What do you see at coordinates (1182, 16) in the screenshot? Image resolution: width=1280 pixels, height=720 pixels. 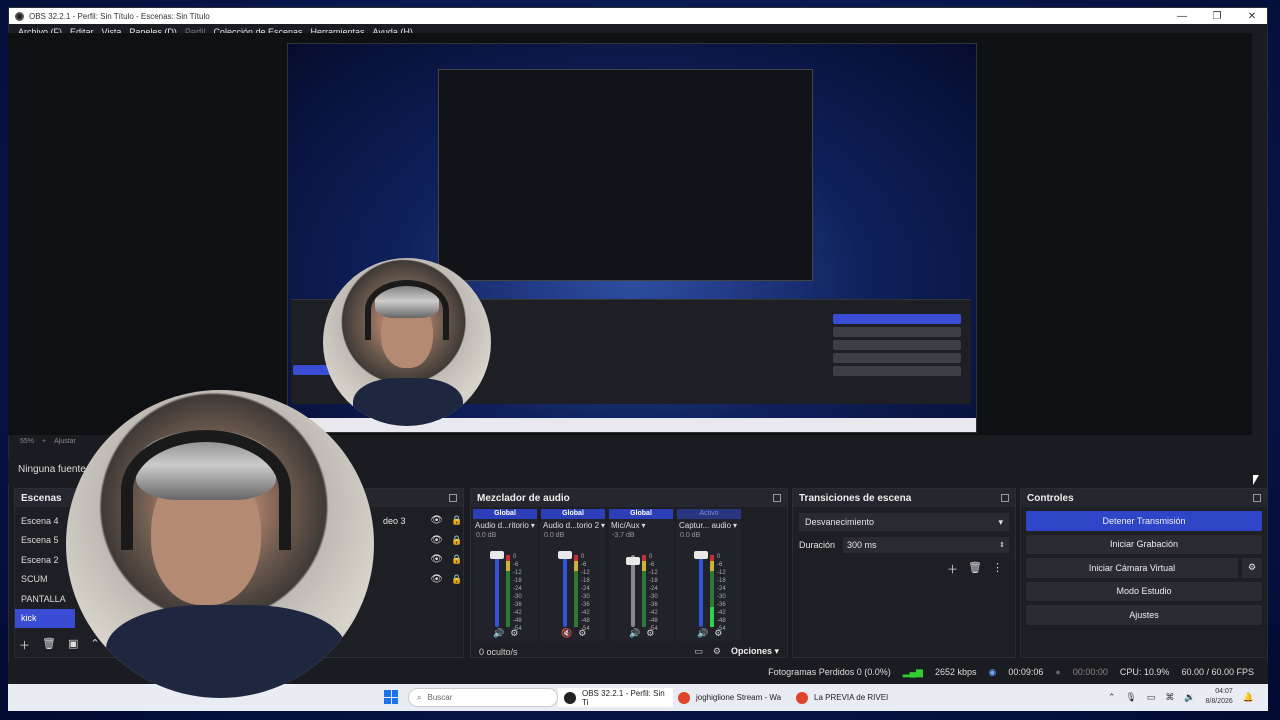 I see `minimize-button: —` at bounding box center [1182, 16].